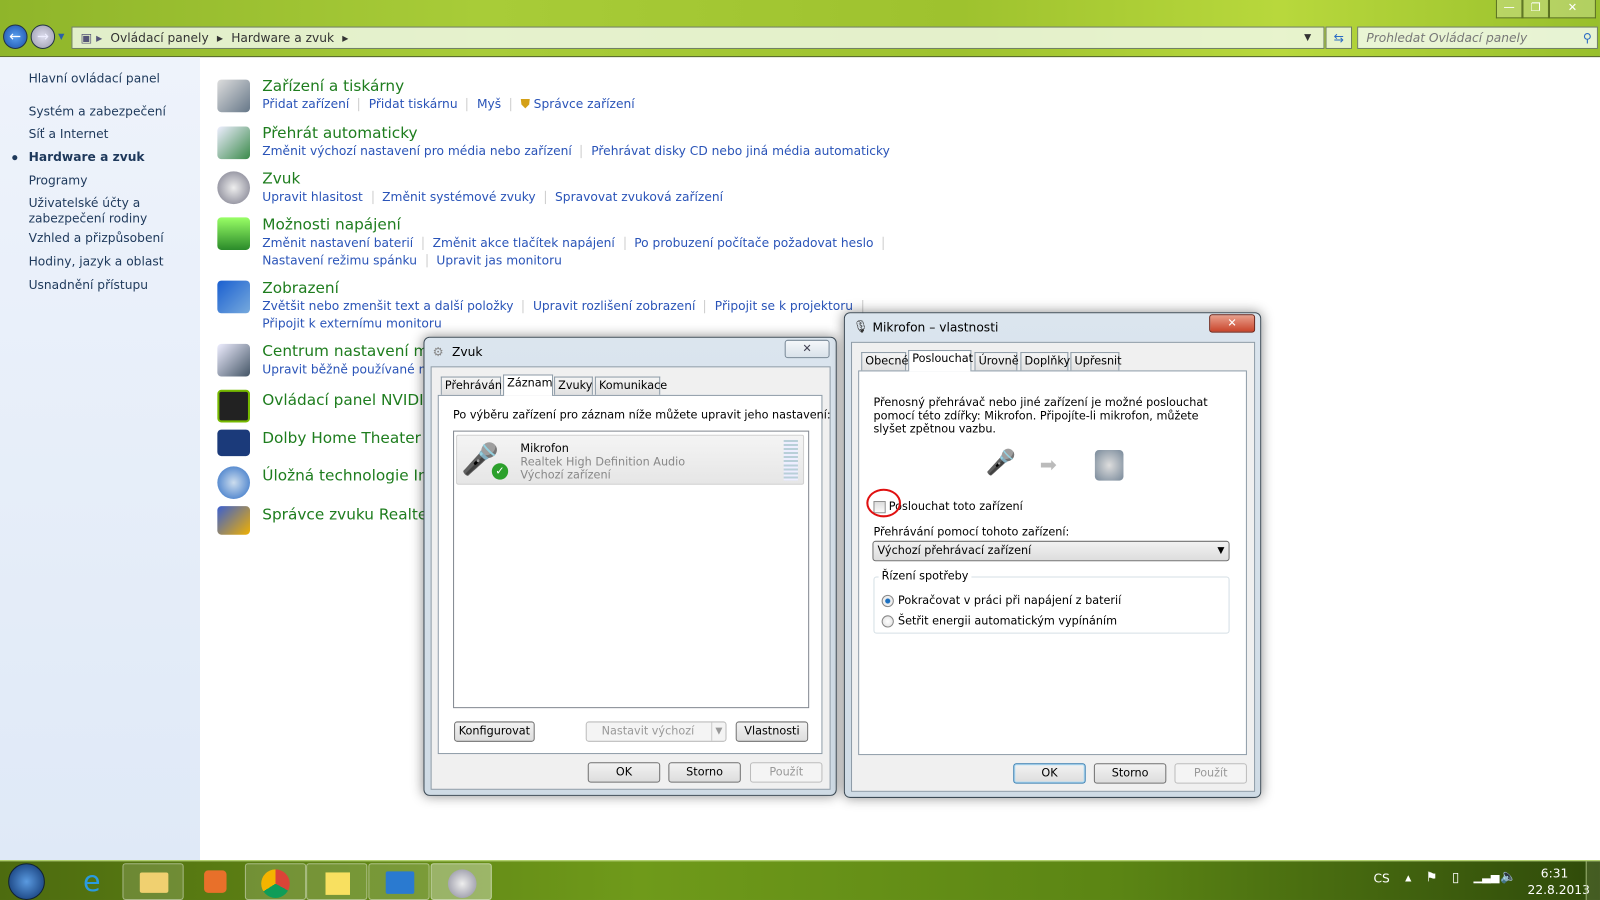 The width and height of the screenshot is (1600, 900). Describe the element at coordinates (498, 260) in the screenshot. I see `link-brightness: Upravit jas monitoru` at that location.